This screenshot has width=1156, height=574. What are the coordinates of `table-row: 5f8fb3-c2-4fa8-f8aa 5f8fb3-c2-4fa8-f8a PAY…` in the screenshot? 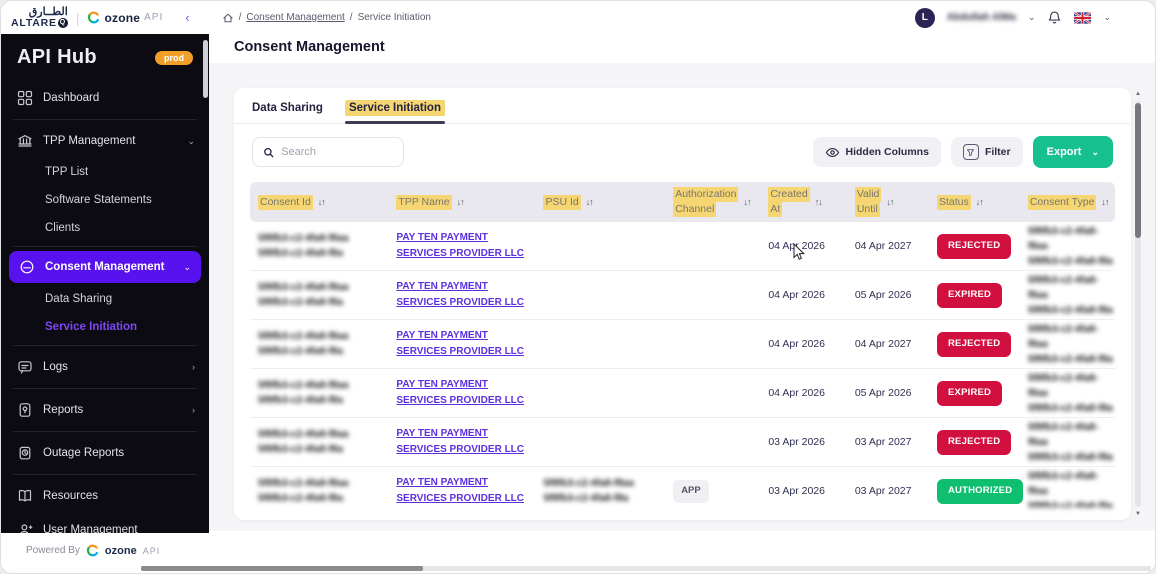 It's located at (682, 345).